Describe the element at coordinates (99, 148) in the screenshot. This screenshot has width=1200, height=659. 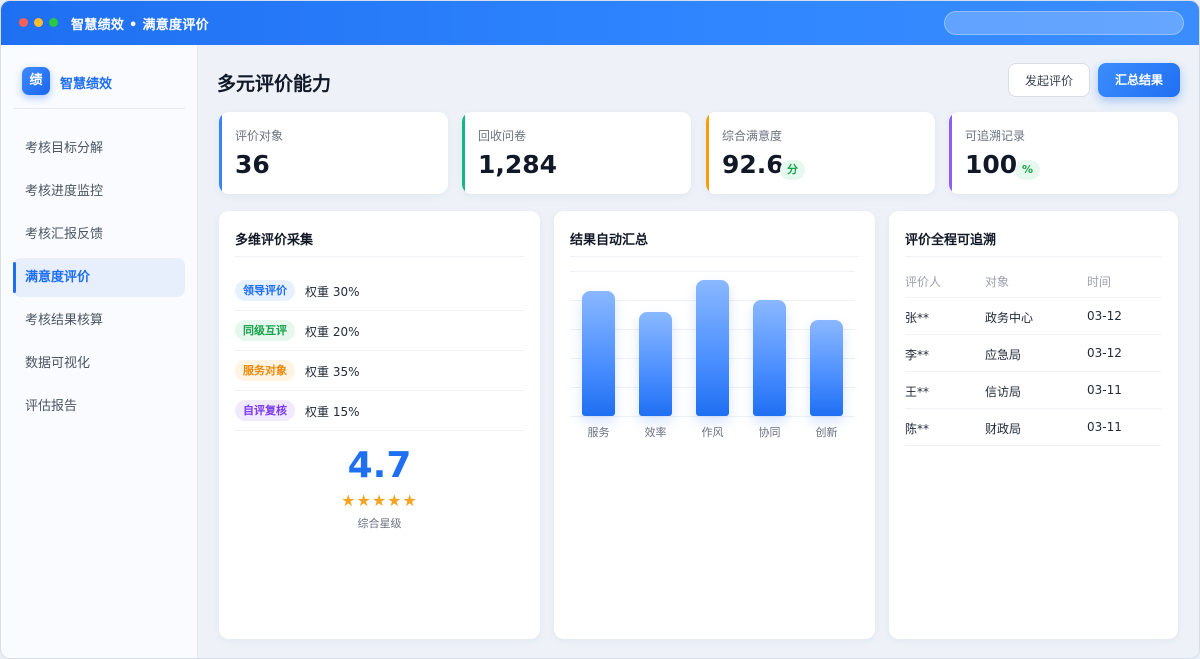
I see `sidebar-item-goal-breakdown: 考核目标分解` at that location.